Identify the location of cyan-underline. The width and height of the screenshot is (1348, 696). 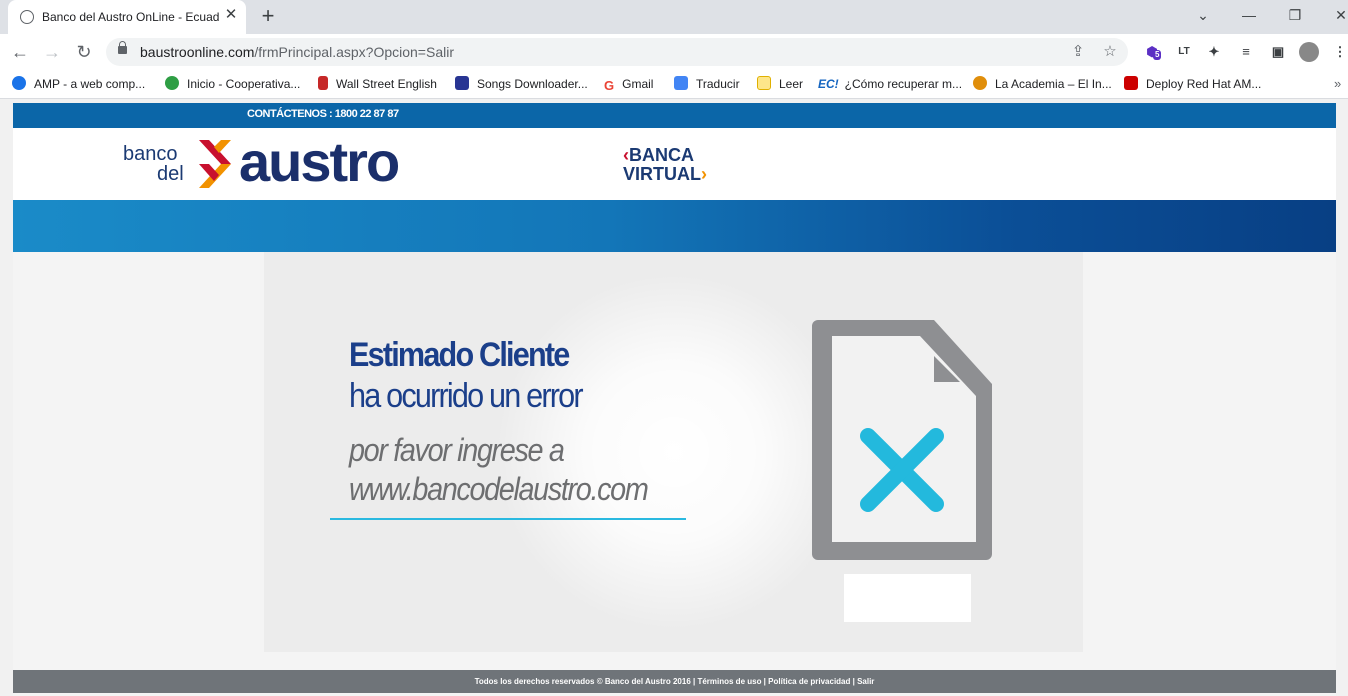
(508, 519).